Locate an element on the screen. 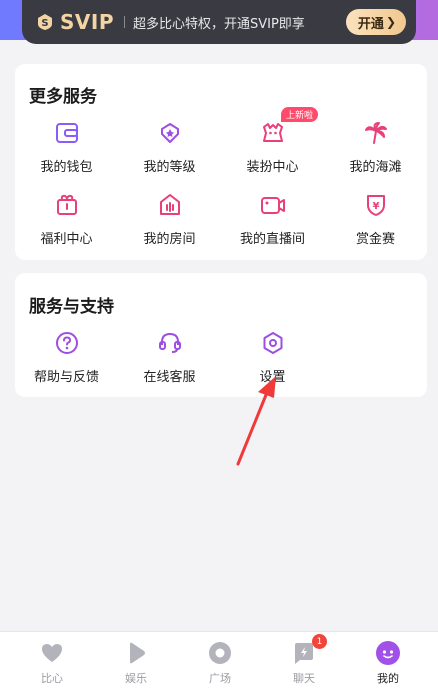 The height and width of the screenshot is (700, 438). service-label: 赏金赛 is located at coordinates (375, 239).